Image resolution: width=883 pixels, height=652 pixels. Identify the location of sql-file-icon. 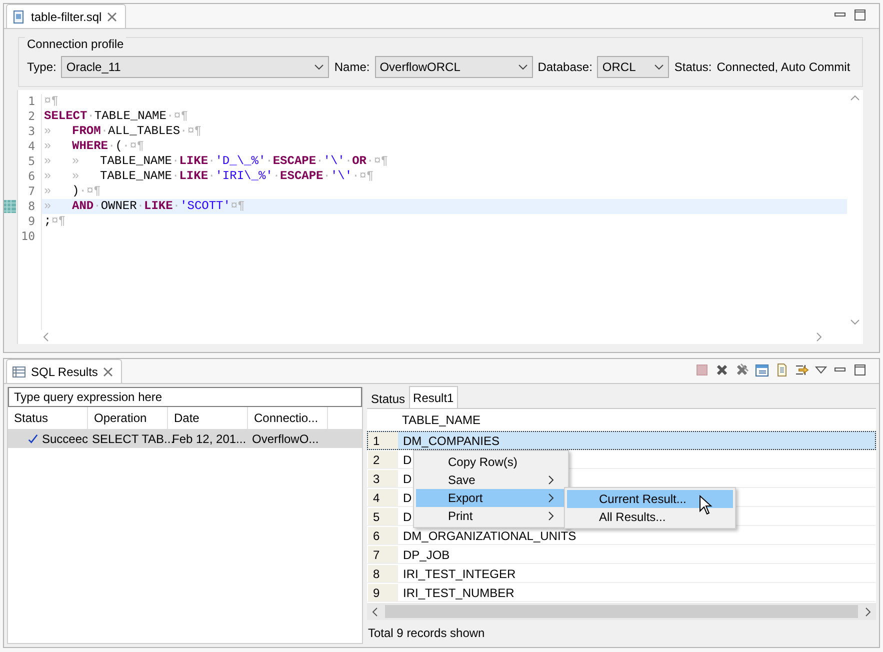
(19, 17).